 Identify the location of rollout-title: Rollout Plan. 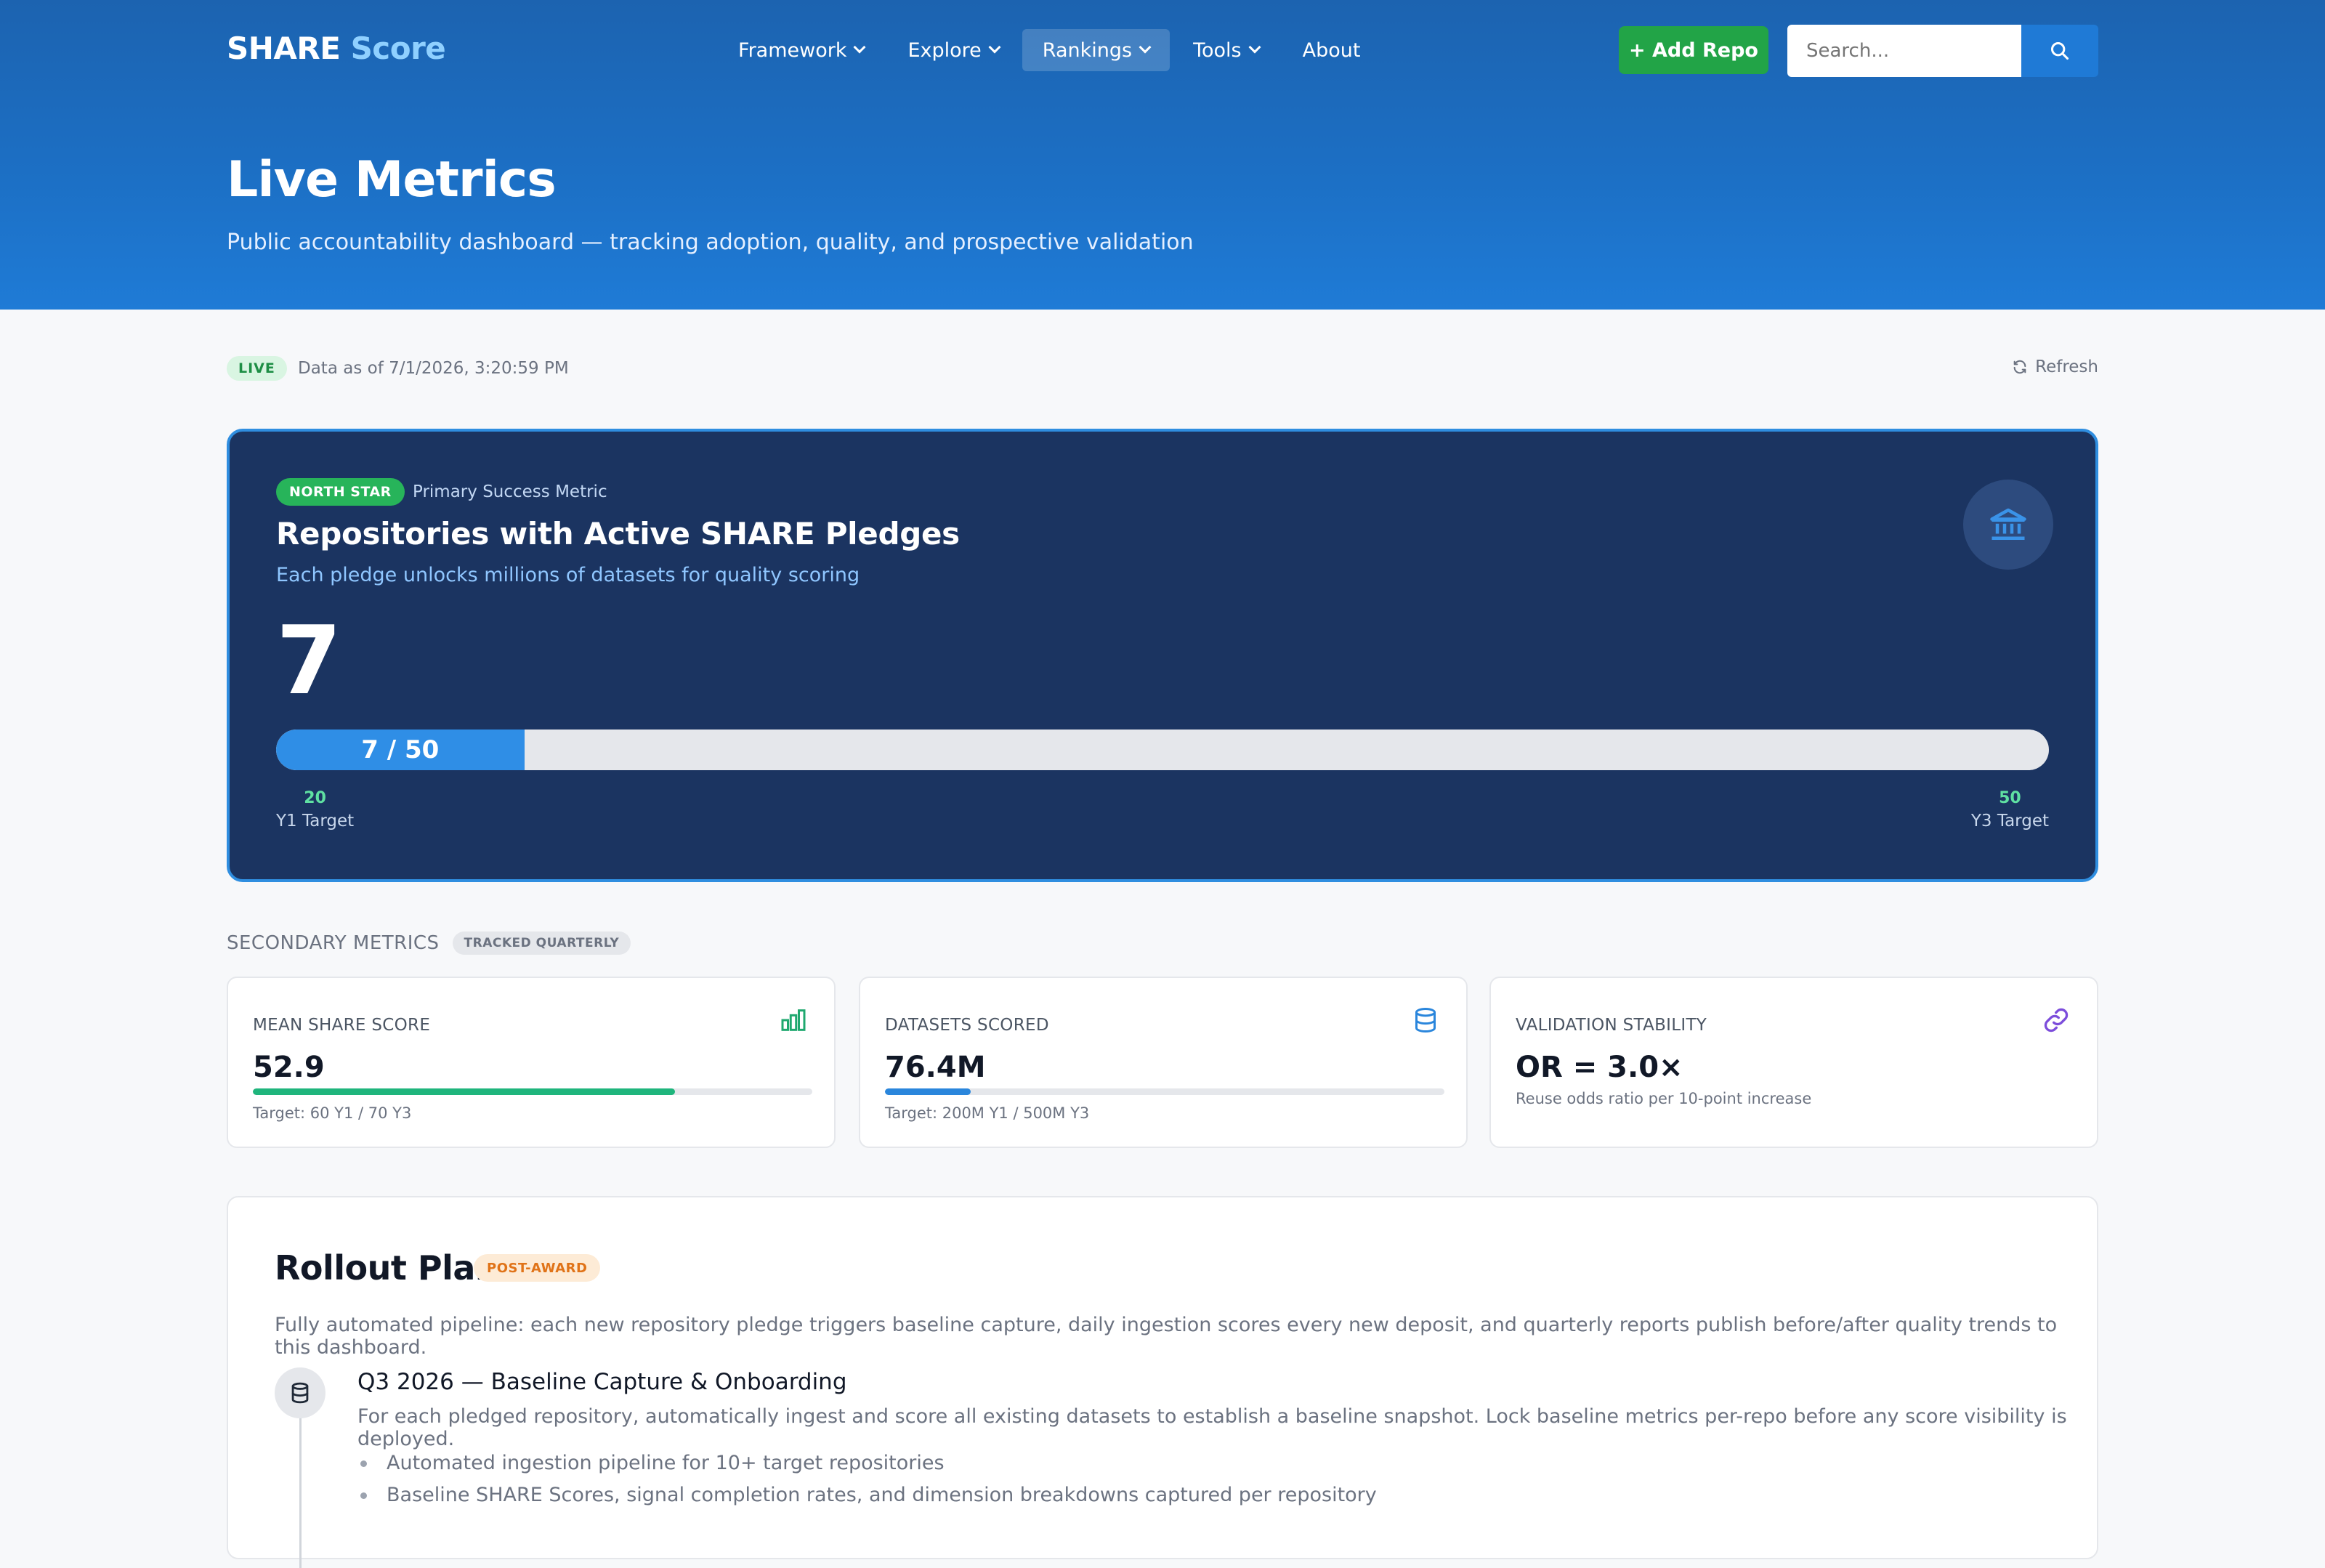
(387, 1268).